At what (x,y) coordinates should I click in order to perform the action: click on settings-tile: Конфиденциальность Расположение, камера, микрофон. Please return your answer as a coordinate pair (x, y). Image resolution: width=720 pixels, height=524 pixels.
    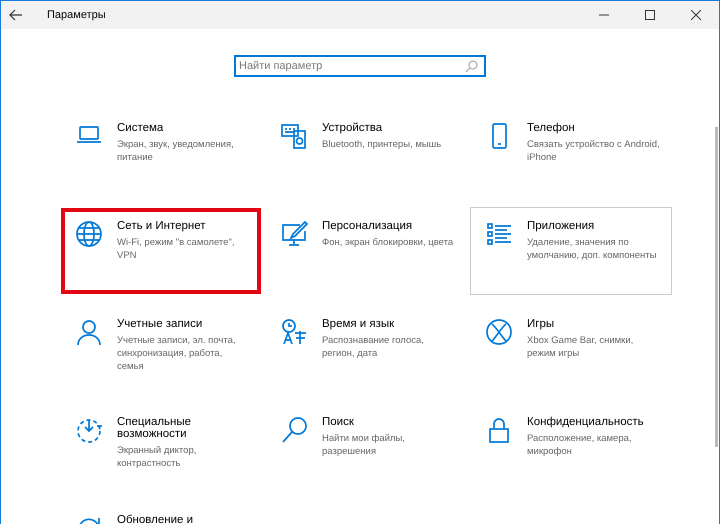
    Looking at the image, I should click on (571, 447).